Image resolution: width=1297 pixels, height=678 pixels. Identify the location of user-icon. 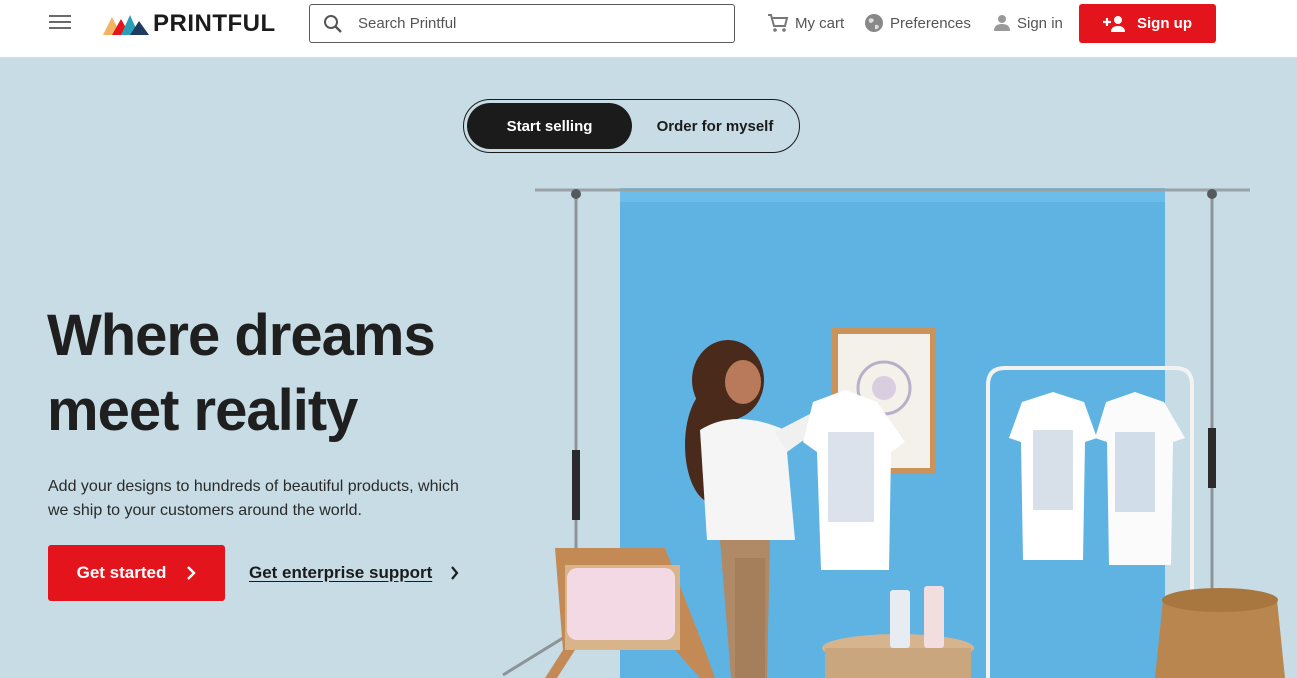
(1002, 23).